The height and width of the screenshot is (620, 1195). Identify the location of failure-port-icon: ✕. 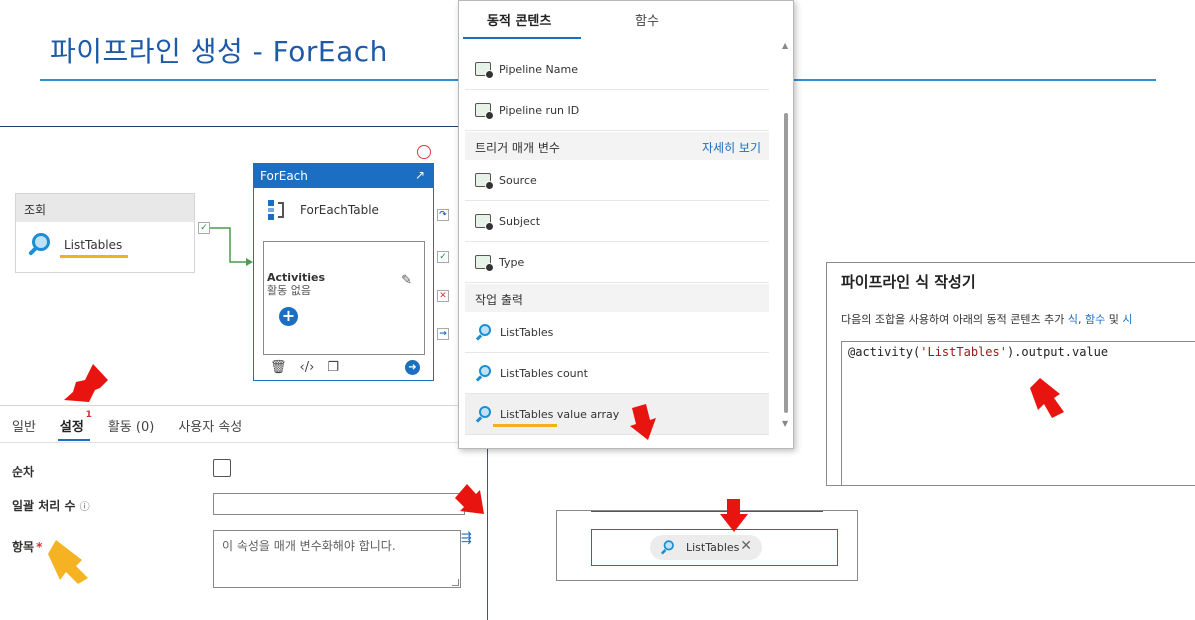
(443, 296).